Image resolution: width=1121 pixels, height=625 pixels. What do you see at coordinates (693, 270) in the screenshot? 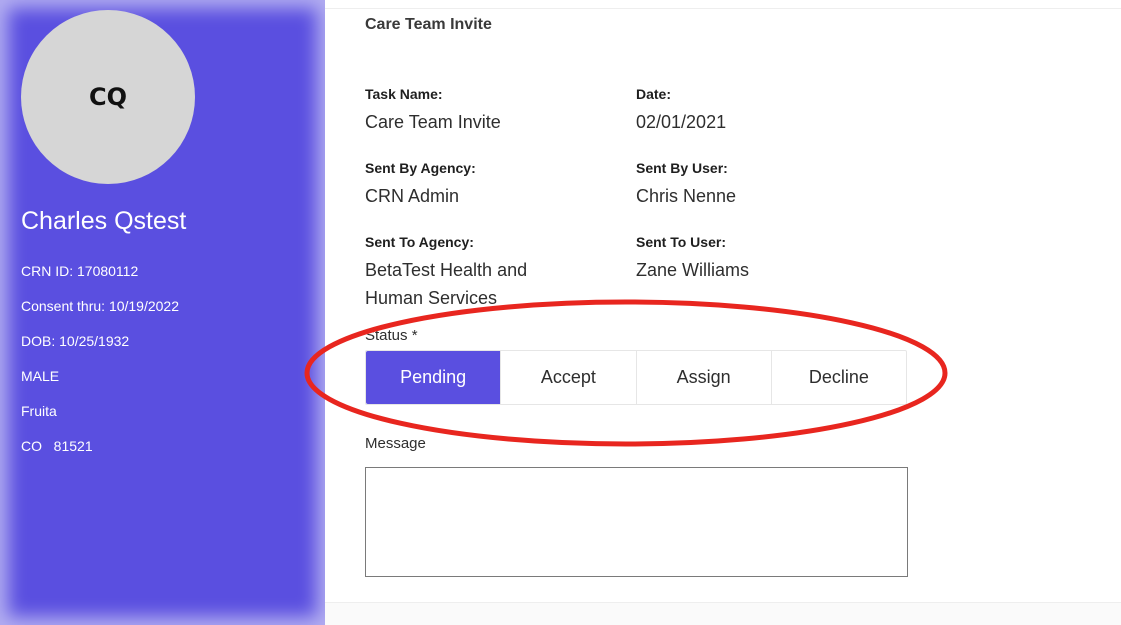
I see `sent-to-user-value: Zane Williams` at bounding box center [693, 270].